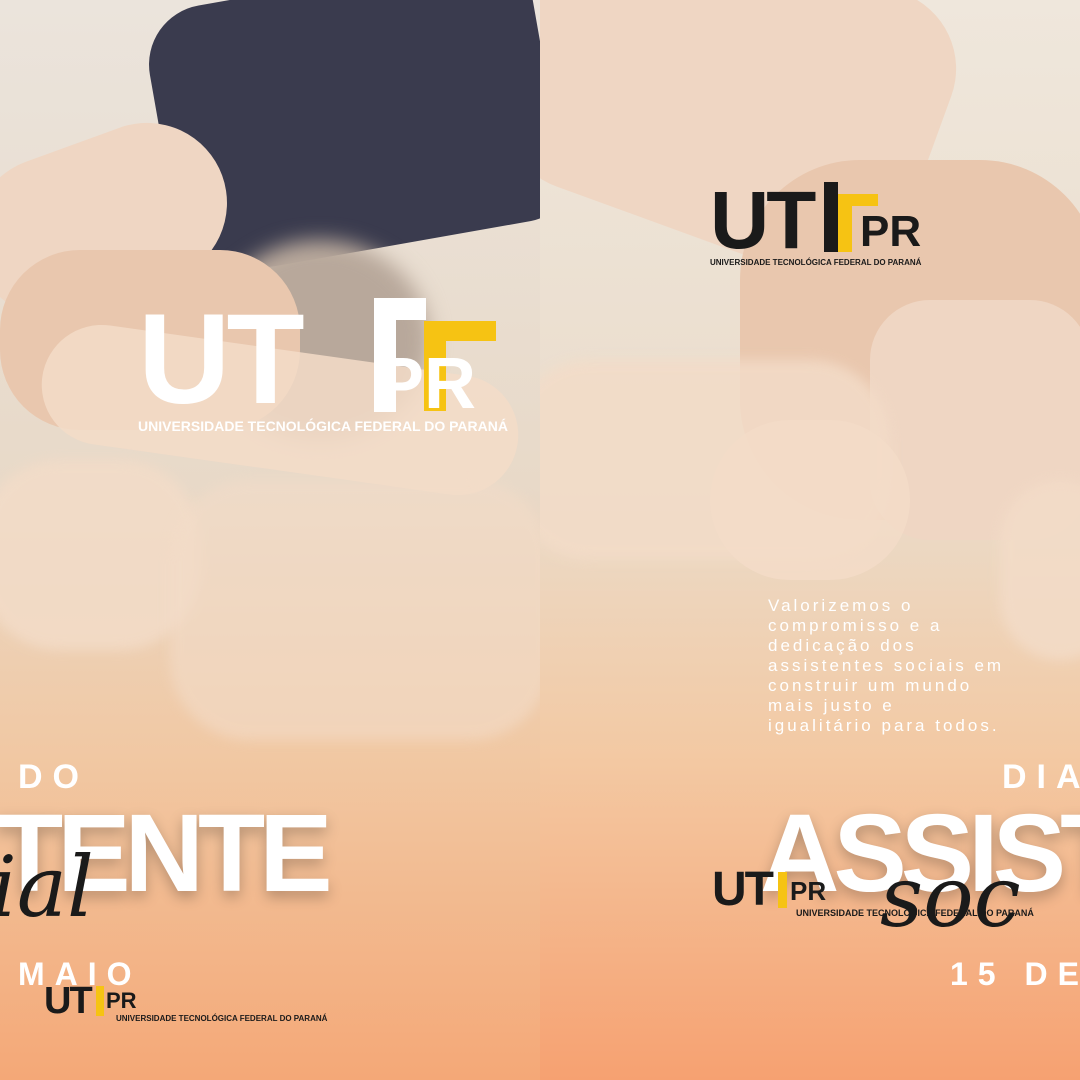  What do you see at coordinates (1040, 570) in the screenshot?
I see `right-edge-hand-image` at bounding box center [1040, 570].